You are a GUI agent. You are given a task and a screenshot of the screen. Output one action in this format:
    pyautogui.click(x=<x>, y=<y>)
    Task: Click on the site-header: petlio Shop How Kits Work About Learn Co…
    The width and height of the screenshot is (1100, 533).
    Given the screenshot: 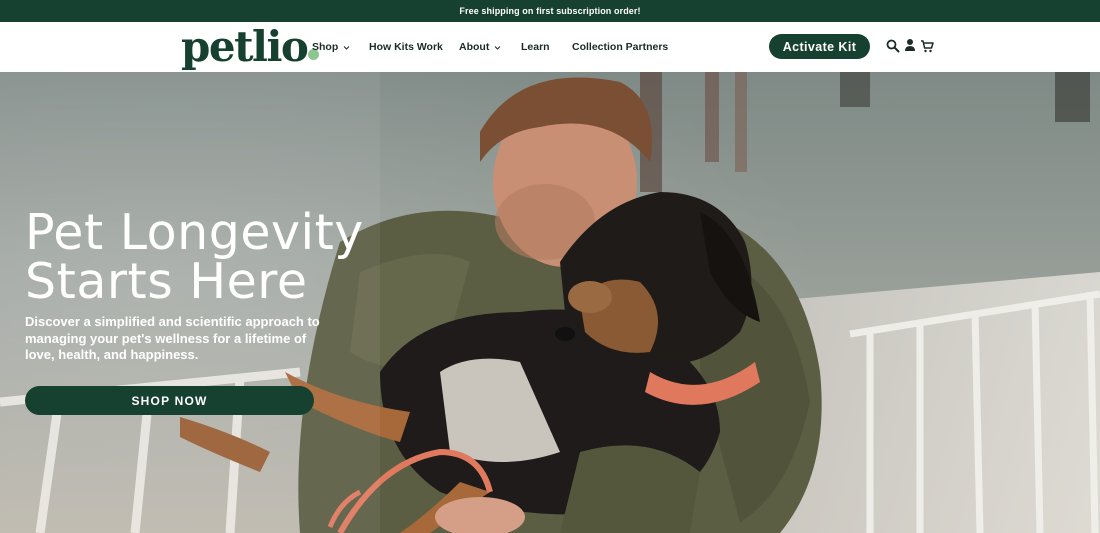 What is the action you would take?
    pyautogui.click(x=550, y=47)
    